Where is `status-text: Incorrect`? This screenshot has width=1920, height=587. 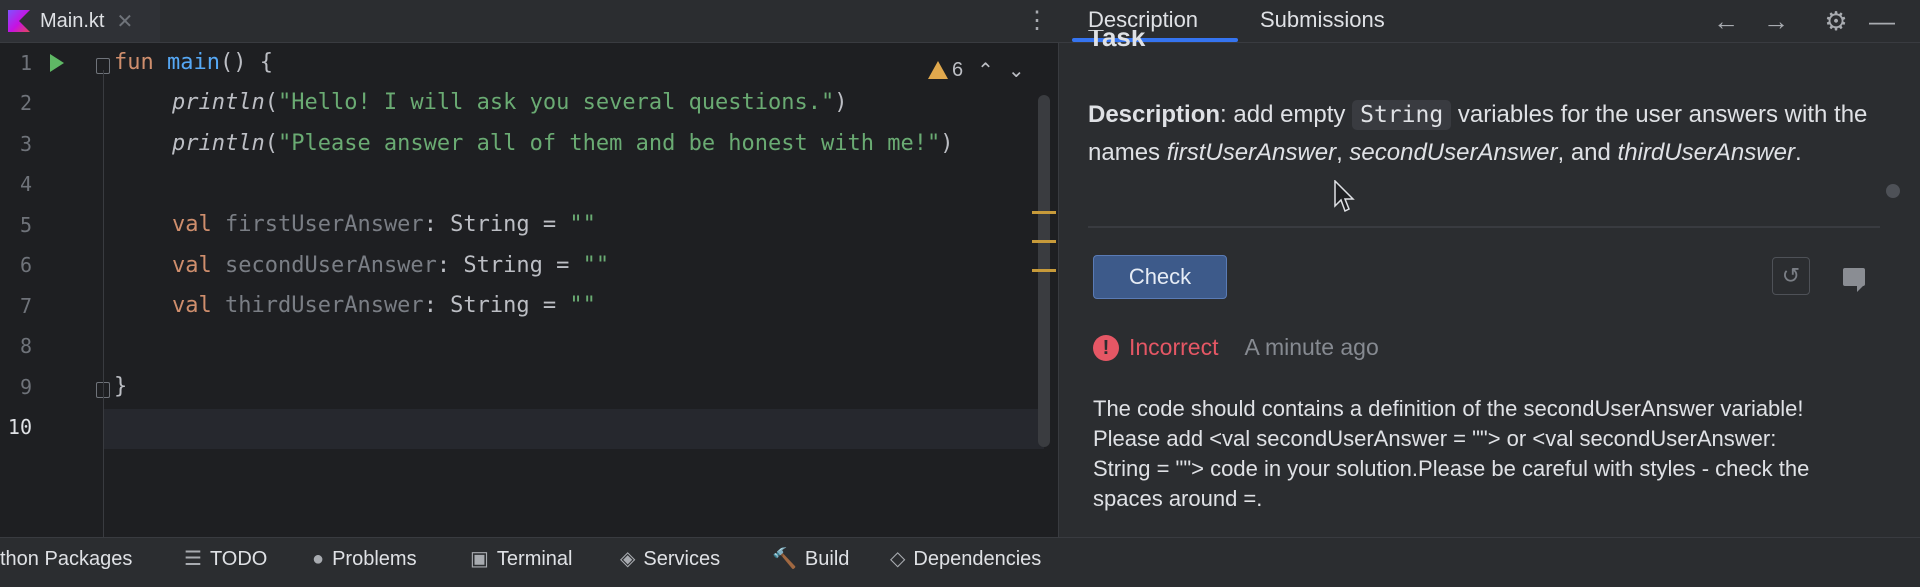 status-text: Incorrect is located at coordinates (1174, 347).